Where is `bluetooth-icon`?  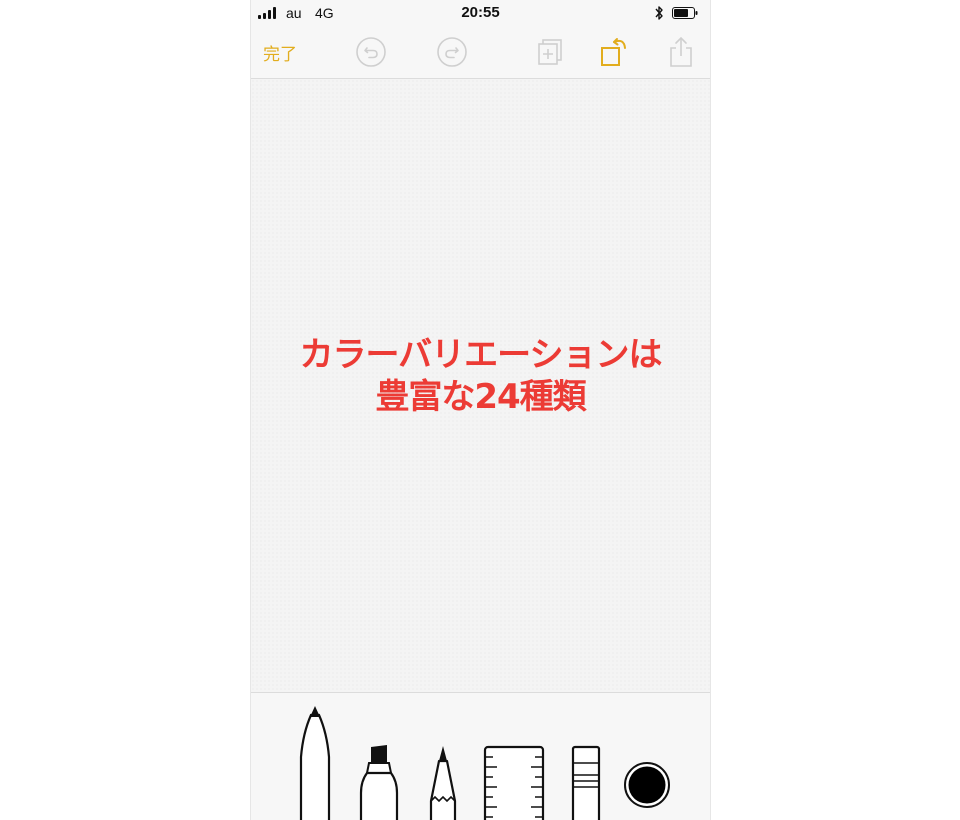
bluetooth-icon is located at coordinates (659, 13).